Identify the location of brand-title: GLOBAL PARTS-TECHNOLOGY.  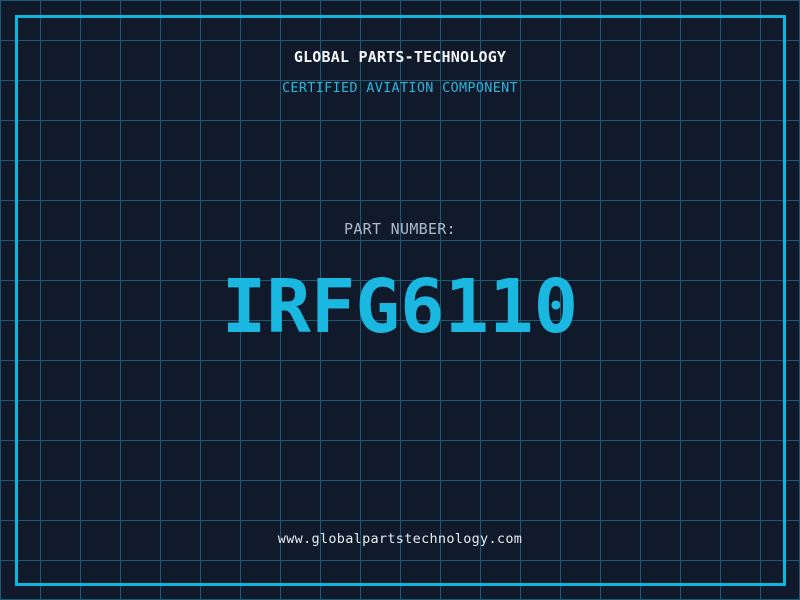
(400, 57).